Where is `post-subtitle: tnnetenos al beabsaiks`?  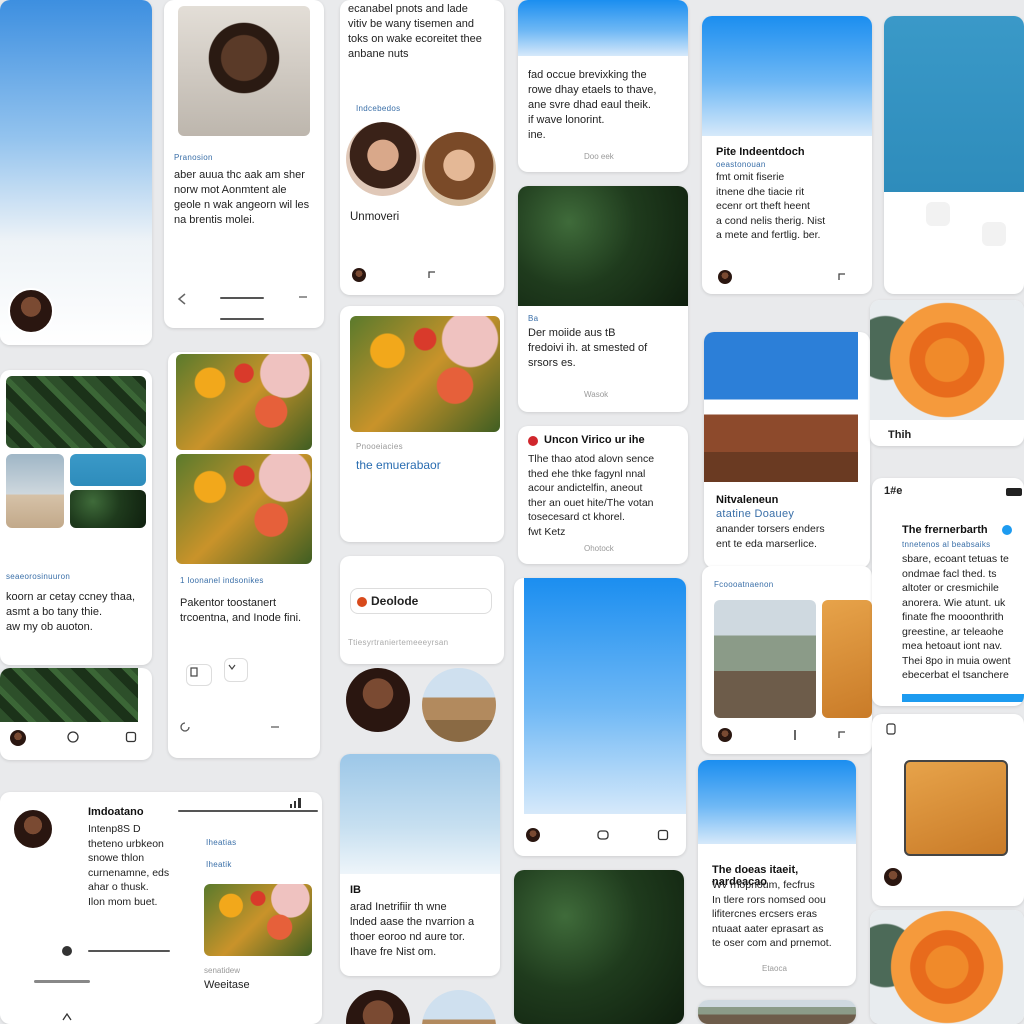 post-subtitle: tnnetenos al beabsaiks is located at coordinates (946, 544).